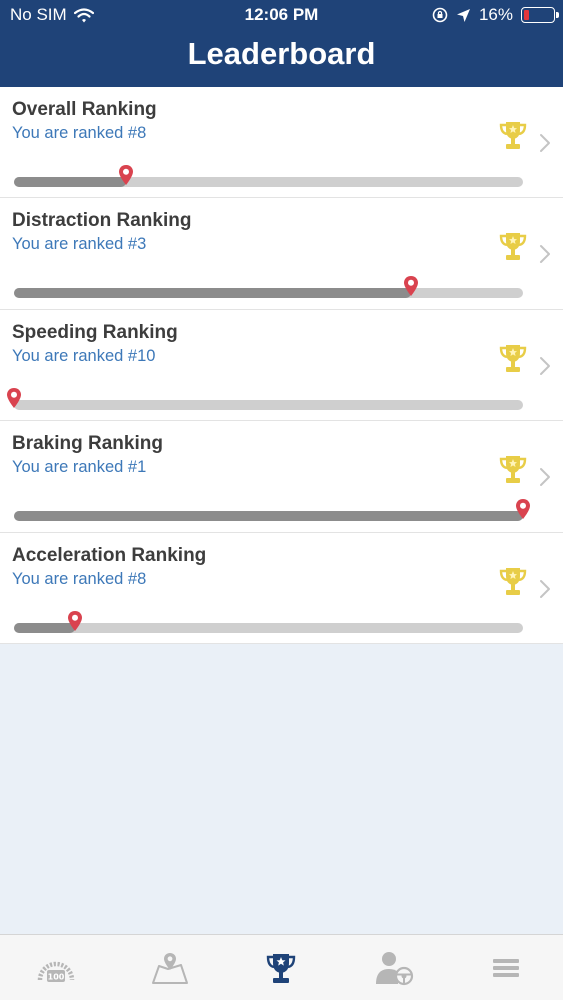 This screenshot has height=1000, width=563. I want to click on tab-trophy-icon, so click(281, 968).